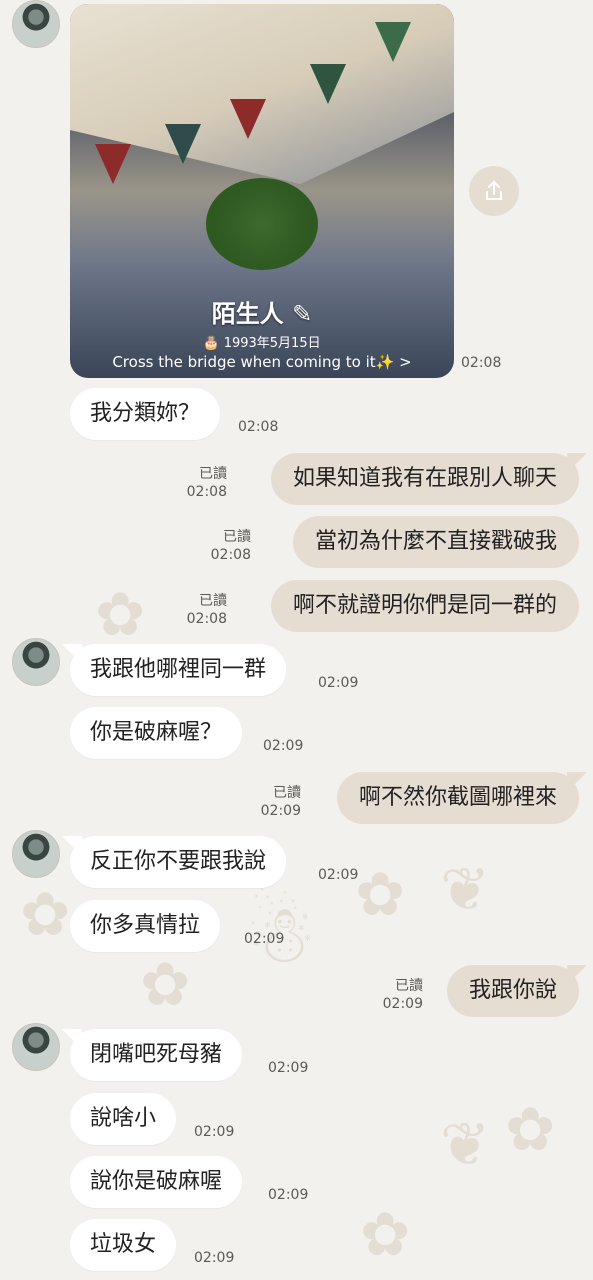 Image resolution: width=593 pixels, height=1280 pixels. What do you see at coordinates (123, 1245) in the screenshot?
I see `message-bubble: 垃圾女` at bounding box center [123, 1245].